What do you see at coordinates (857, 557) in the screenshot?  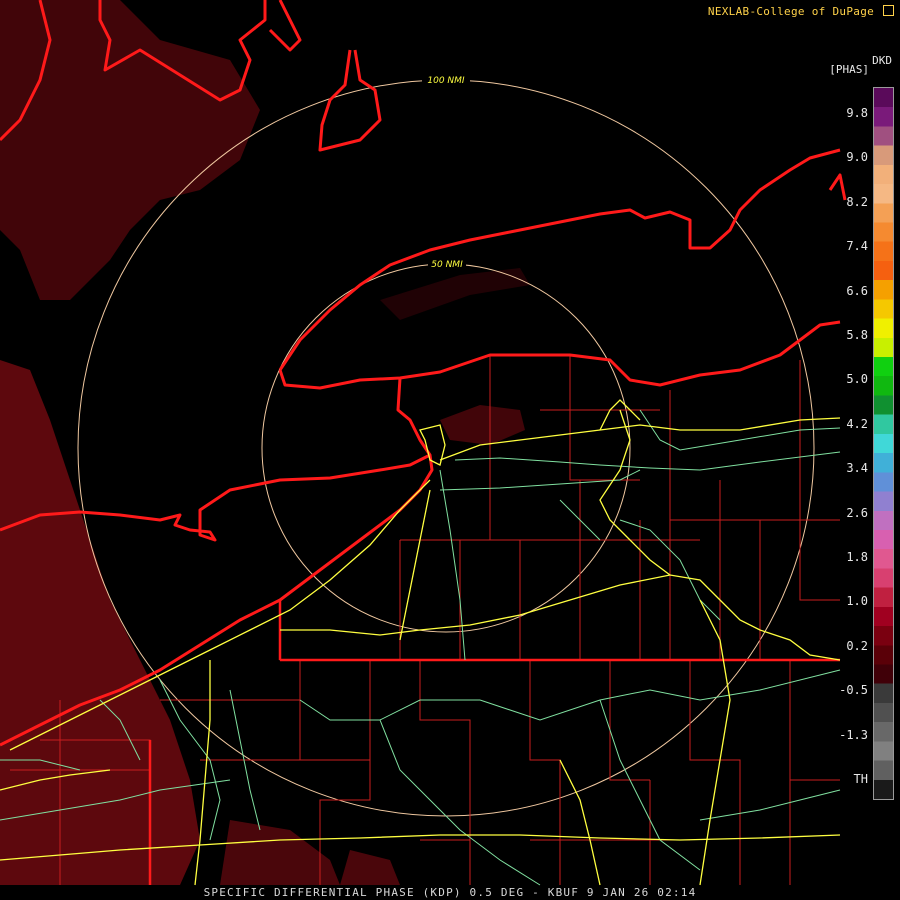 I see `legend-label: 1.8` at bounding box center [857, 557].